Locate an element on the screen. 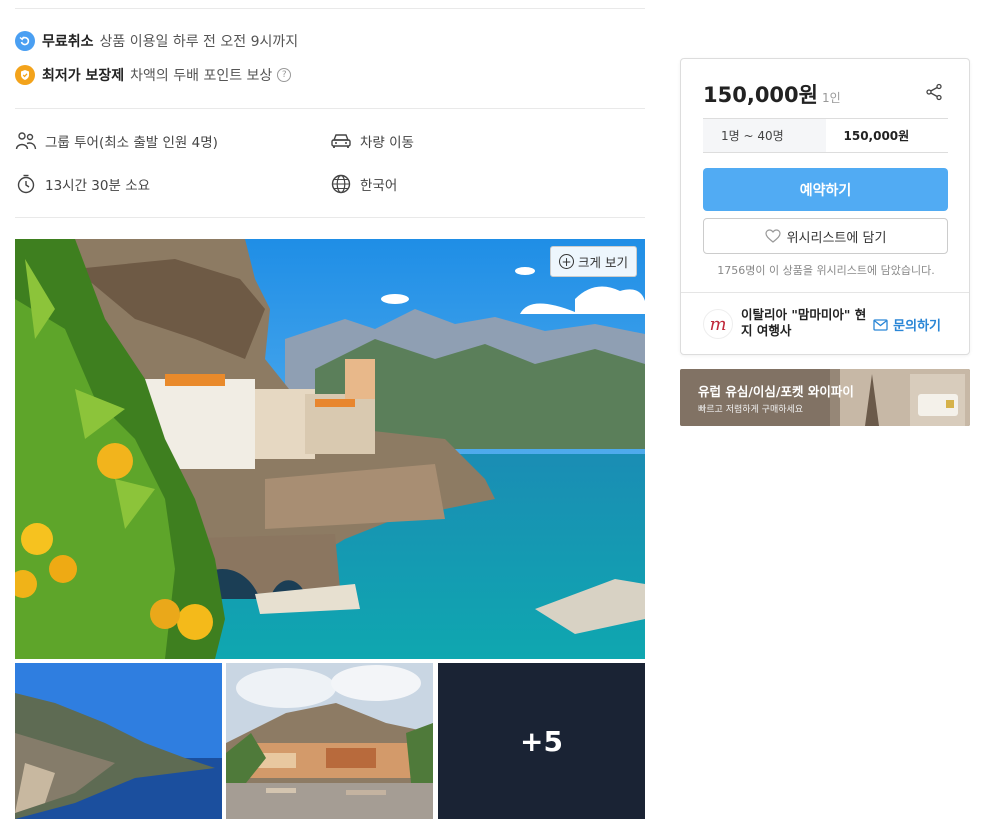 This screenshot has height=827, width=985. coastline-photo is located at coordinates (118, 741).